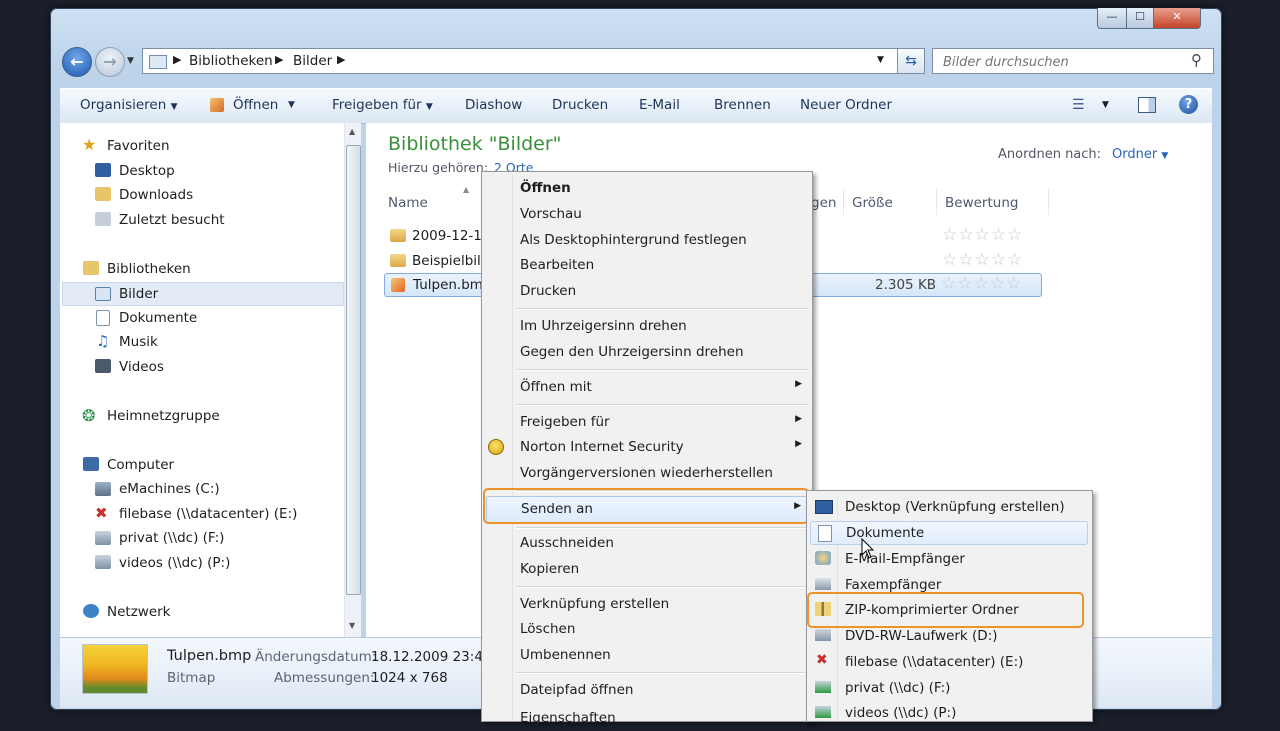 The width and height of the screenshot is (1280, 731). I want to click on menu-item-preview: Vorschau, so click(647, 214).